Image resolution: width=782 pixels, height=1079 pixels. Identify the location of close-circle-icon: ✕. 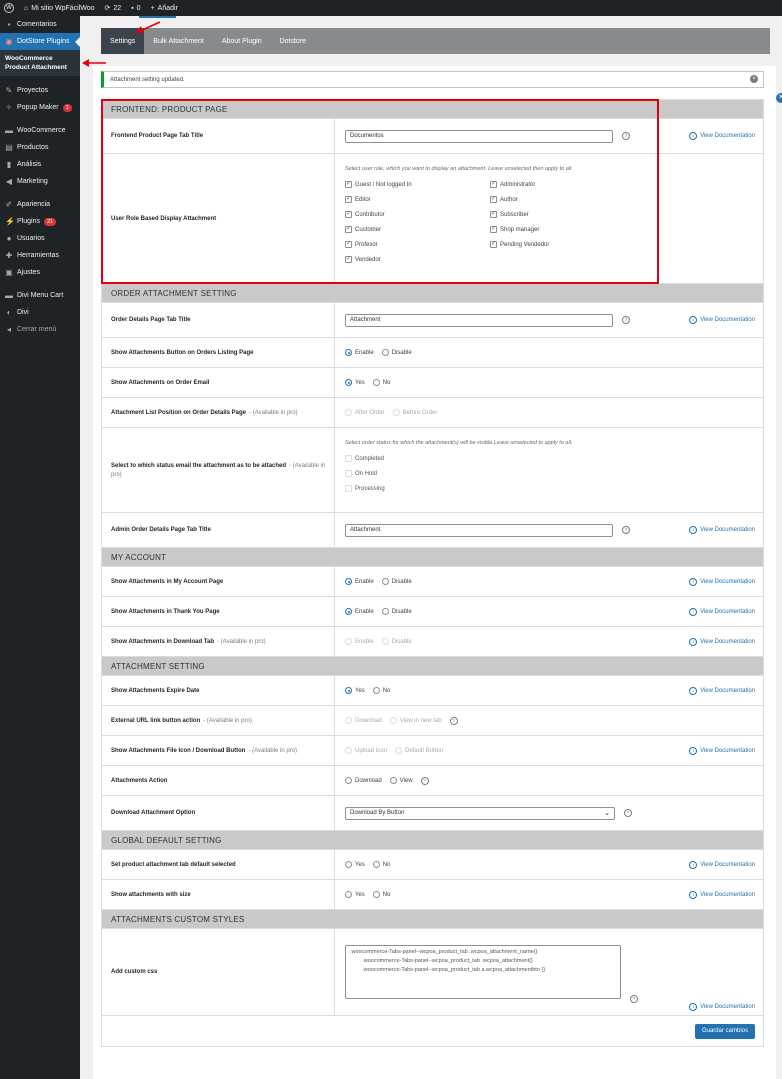
(779, 98).